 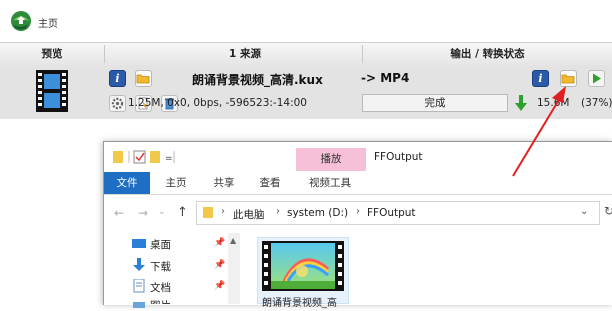 I want to click on column-source: 1 来源, so click(x=245, y=54).